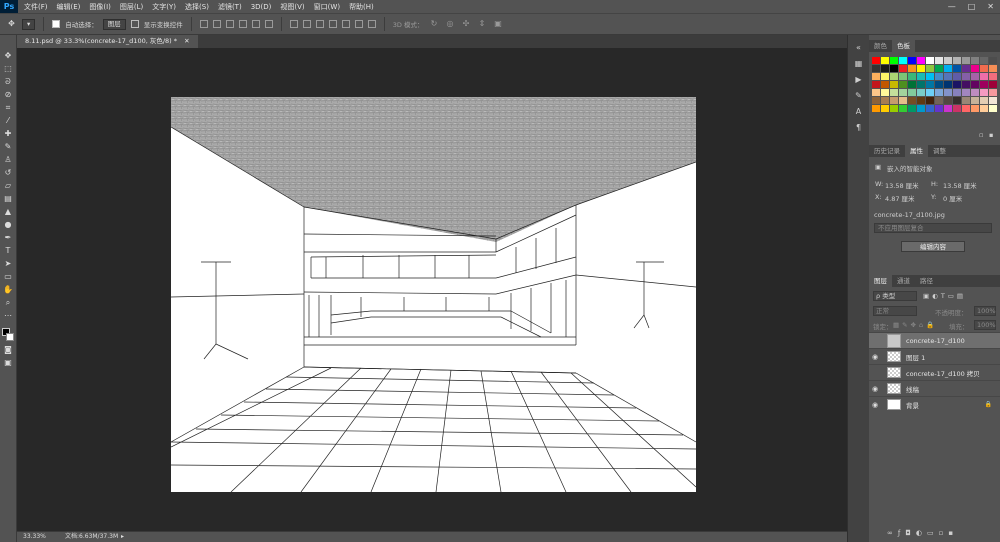 This screenshot has width=1000, height=542. Describe the element at coordinates (29, 24) in the screenshot. I see `tool-preset-picker: ▾` at that location.